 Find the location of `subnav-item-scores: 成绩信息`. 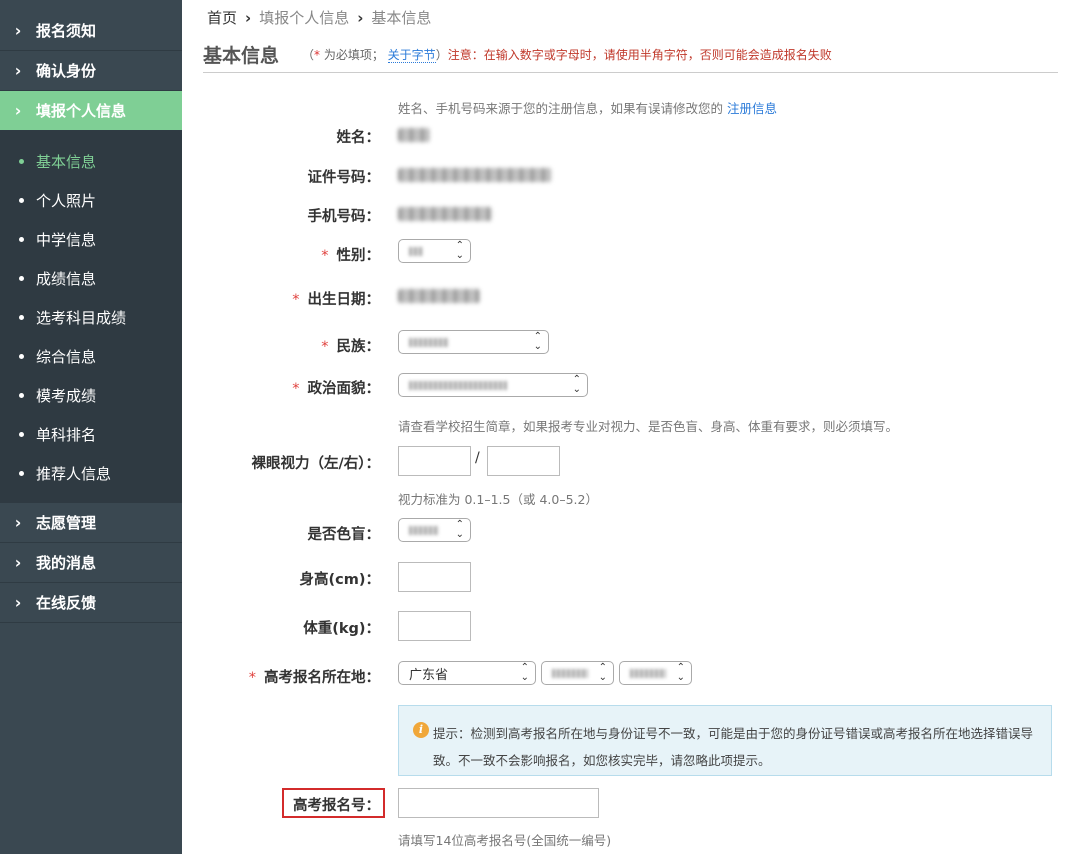

subnav-item-scores: 成绩信息 is located at coordinates (91, 278).